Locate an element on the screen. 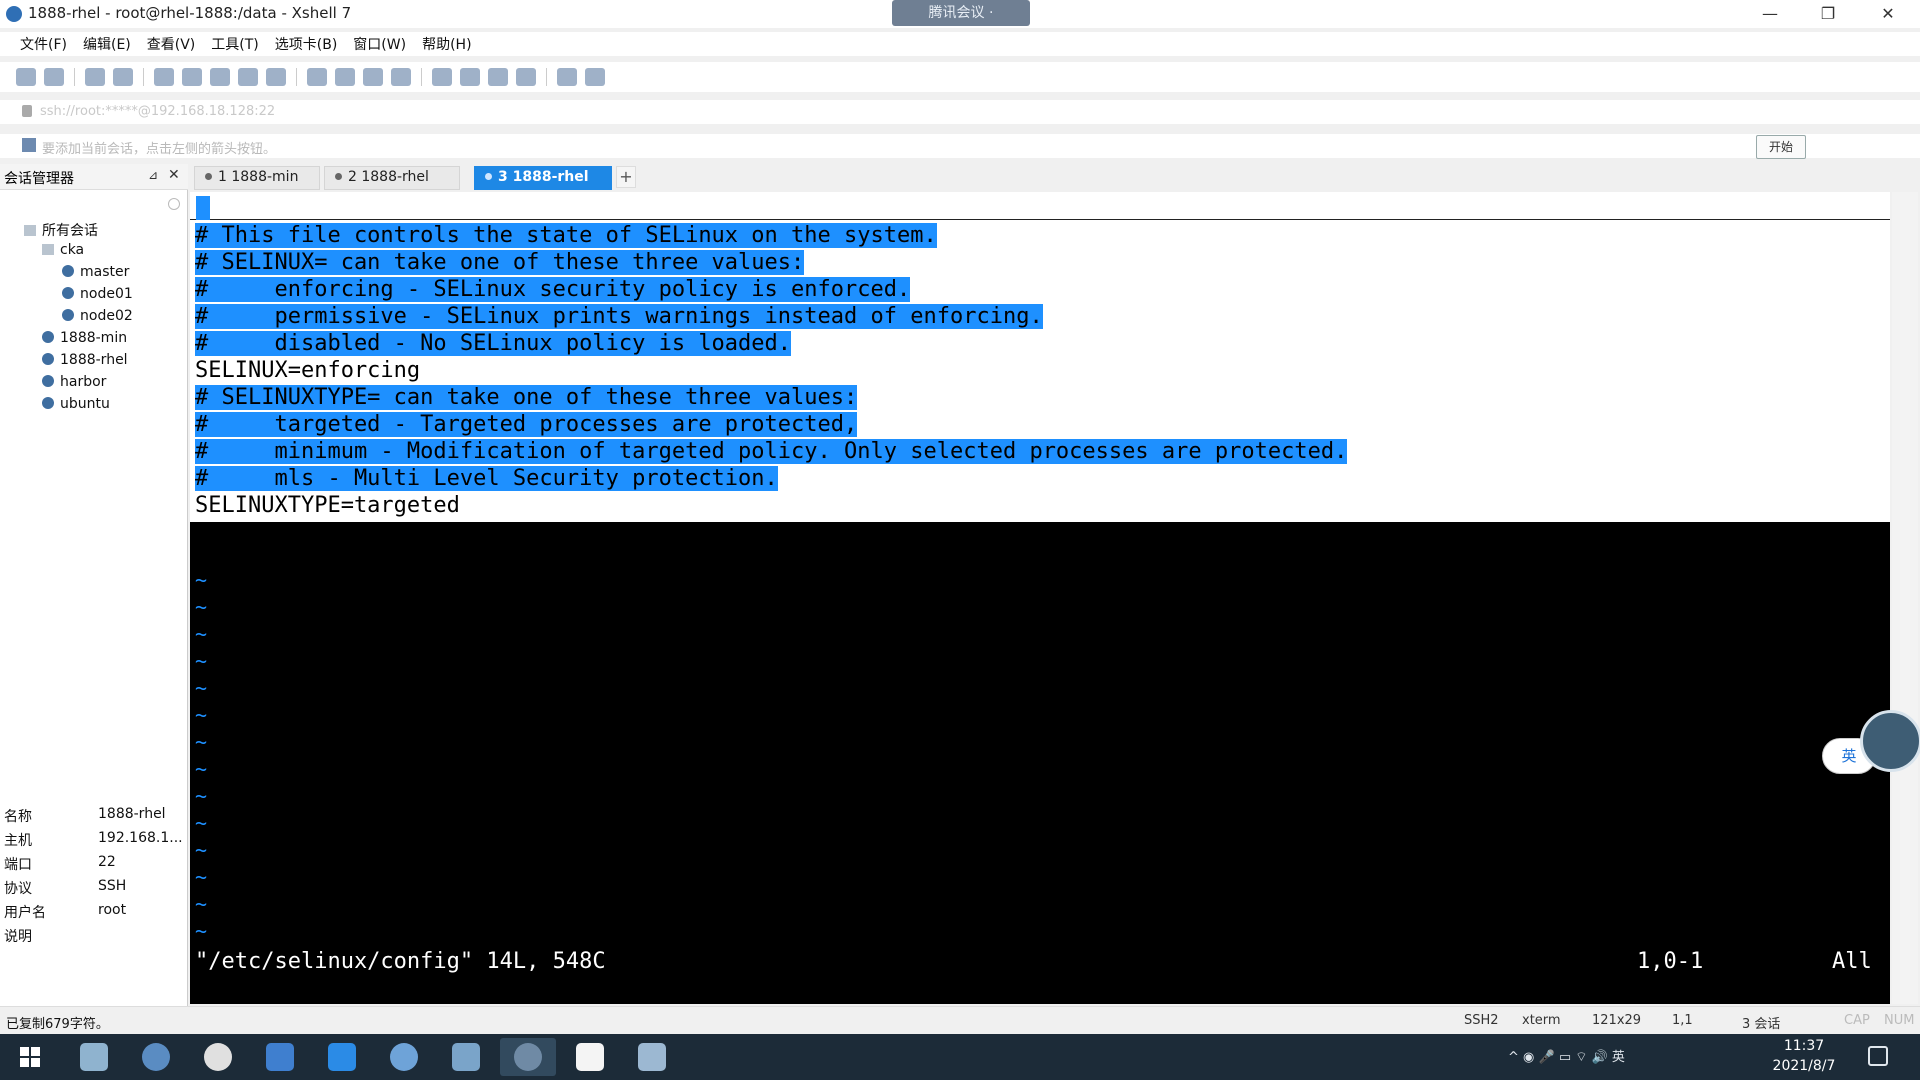  properties-icon is located at coordinates (164, 77).